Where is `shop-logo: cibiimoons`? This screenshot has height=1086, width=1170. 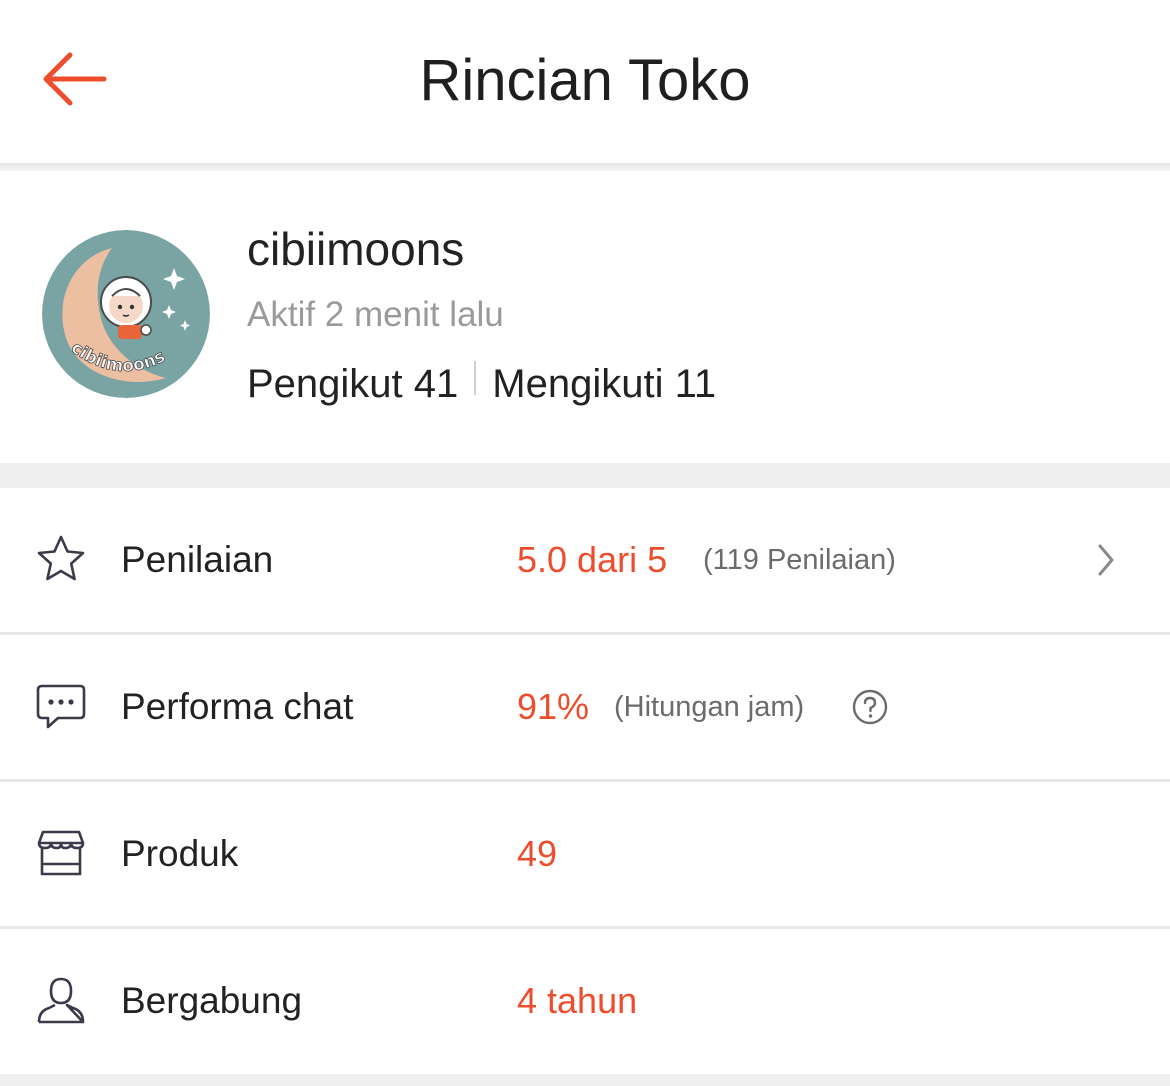 shop-logo: cibiimoons is located at coordinates (126, 314).